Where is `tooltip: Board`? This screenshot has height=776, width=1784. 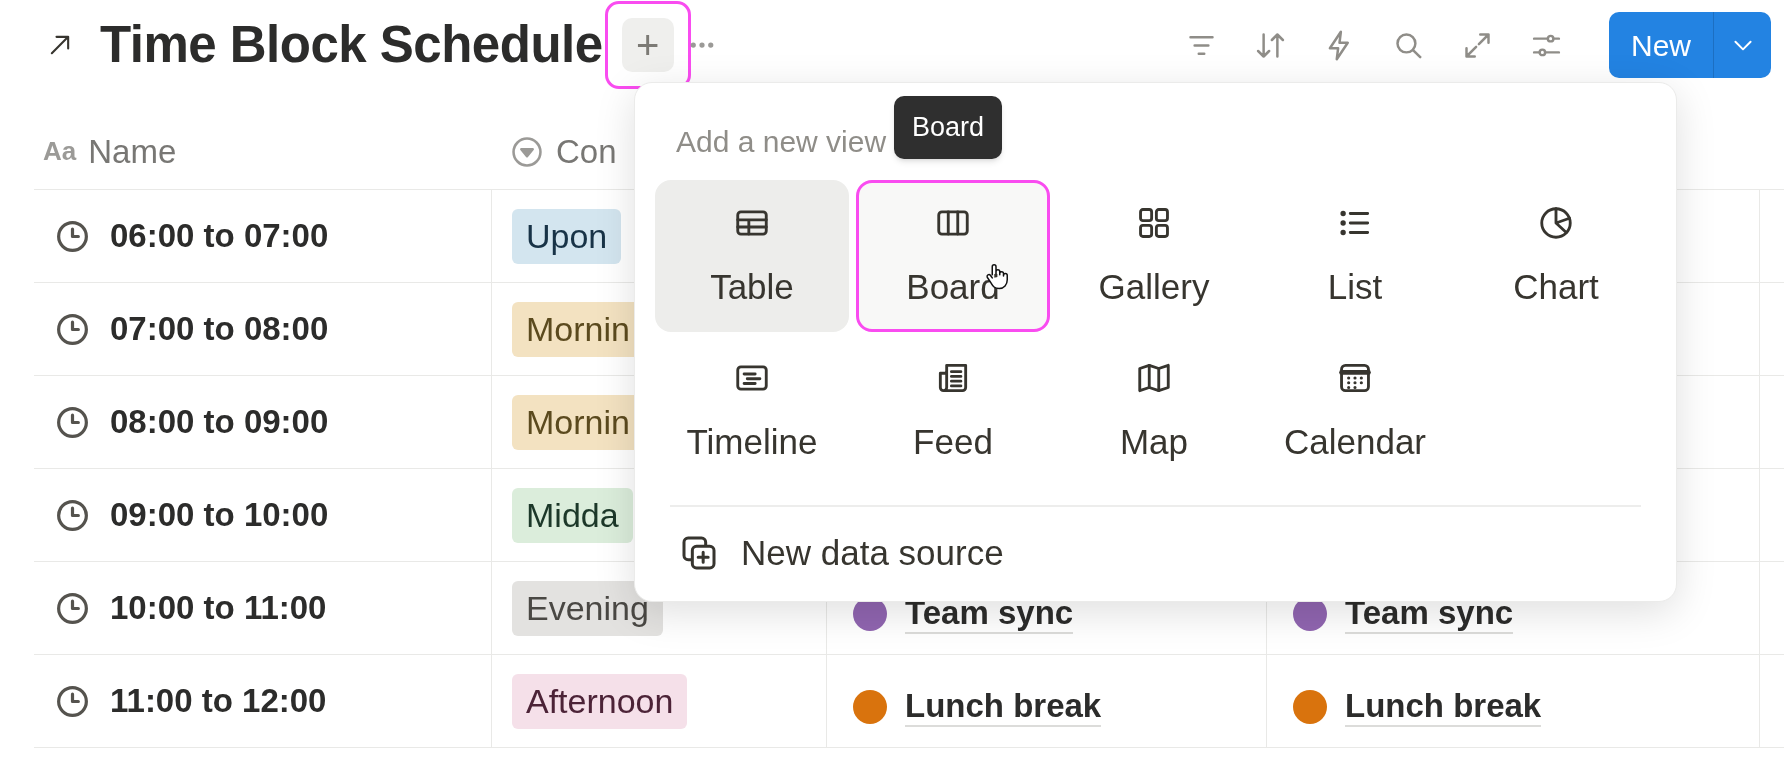 tooltip: Board is located at coordinates (948, 127).